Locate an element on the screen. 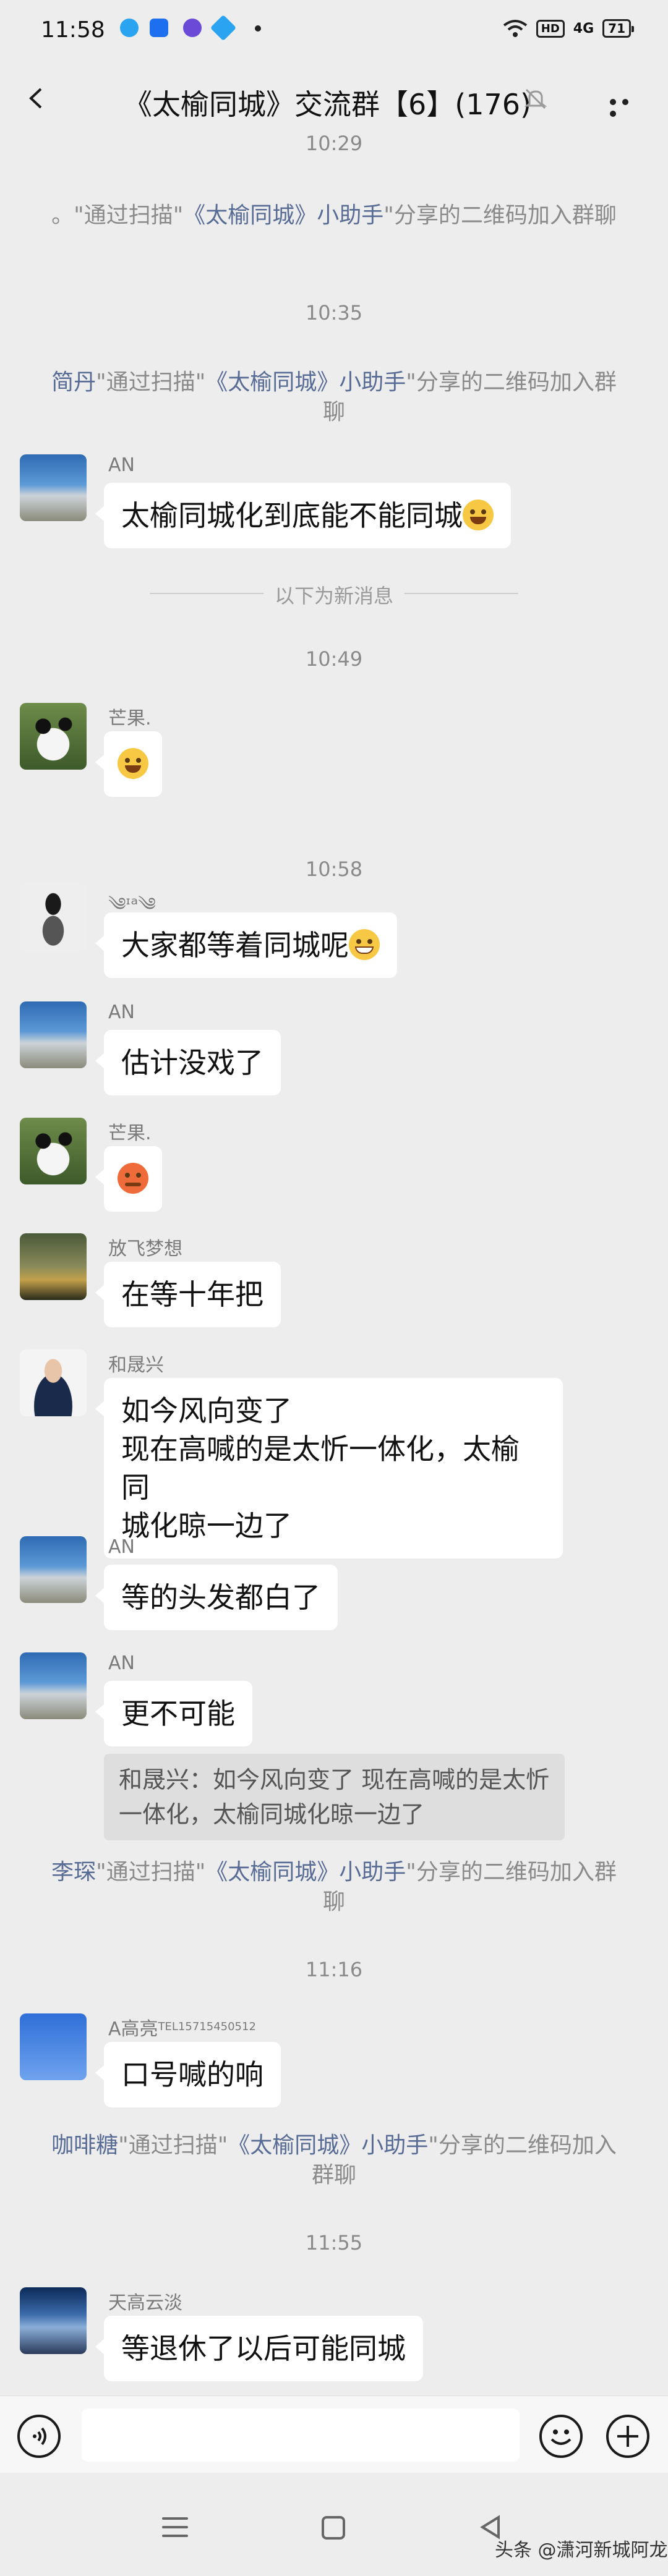  grin-emoji-icon is located at coordinates (364, 944).